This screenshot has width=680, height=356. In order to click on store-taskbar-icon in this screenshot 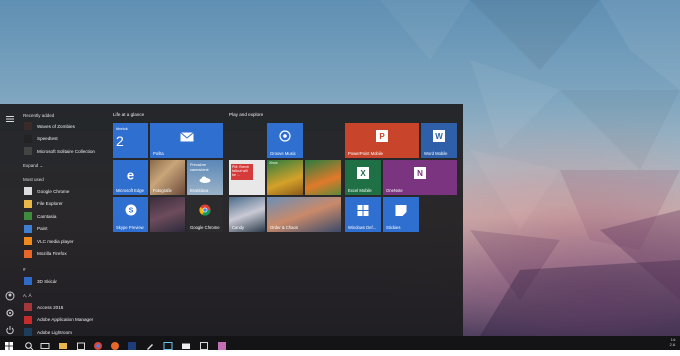, I will do `click(81, 344)`.